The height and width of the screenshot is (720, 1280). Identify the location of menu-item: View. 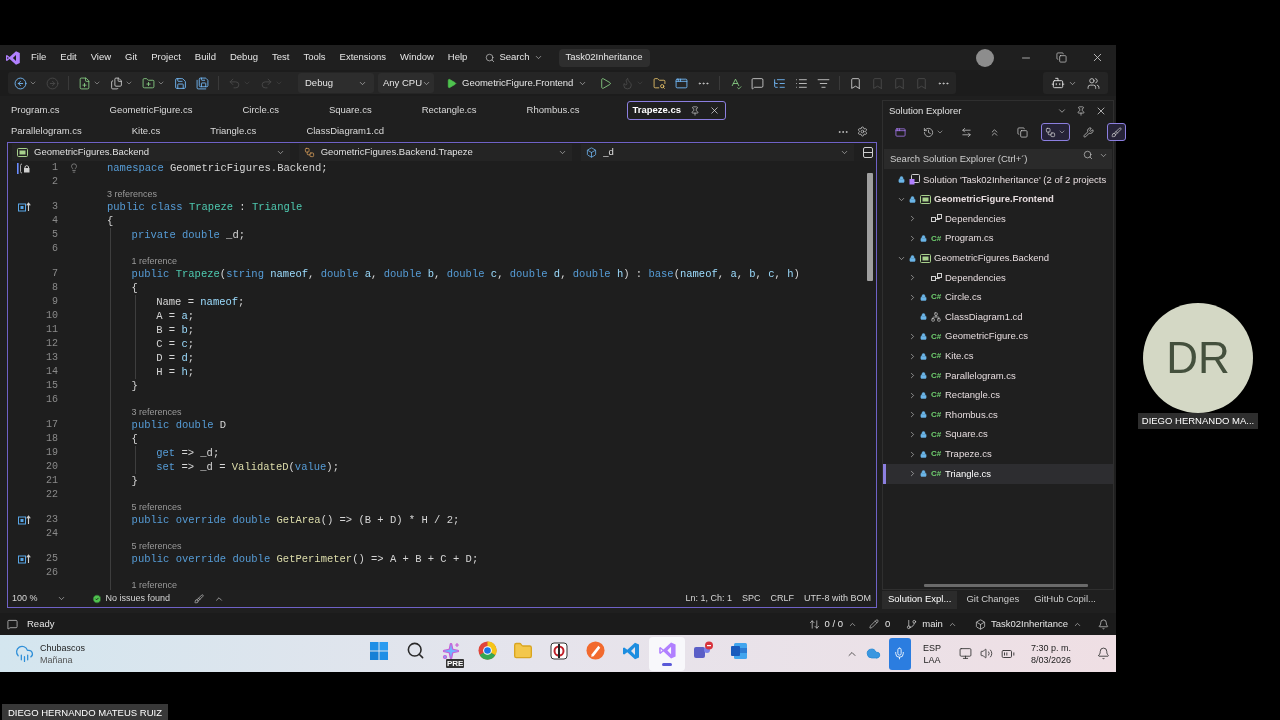
(101, 57).